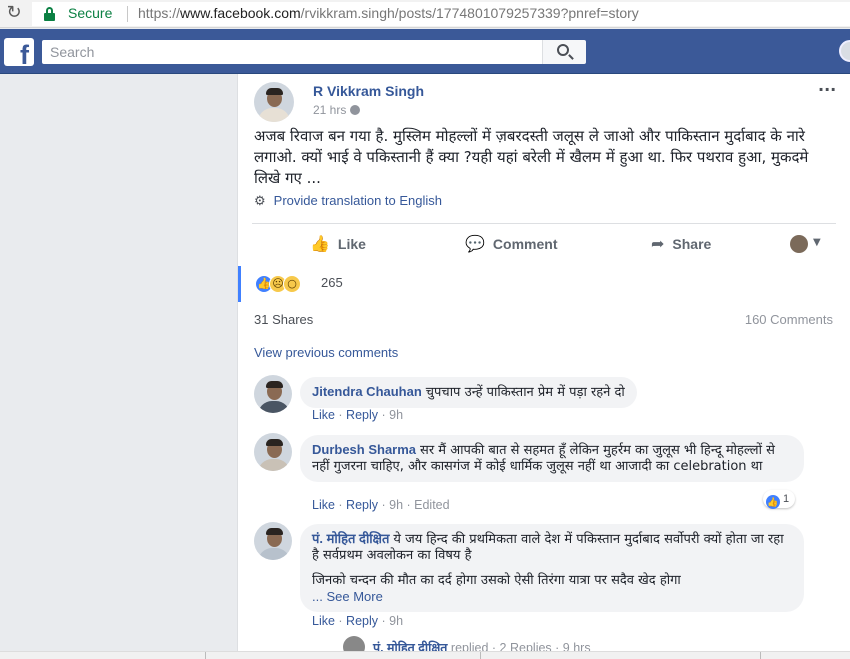 The image size is (850, 659). What do you see at coordinates (544, 223) in the screenshot?
I see `divider` at bounding box center [544, 223].